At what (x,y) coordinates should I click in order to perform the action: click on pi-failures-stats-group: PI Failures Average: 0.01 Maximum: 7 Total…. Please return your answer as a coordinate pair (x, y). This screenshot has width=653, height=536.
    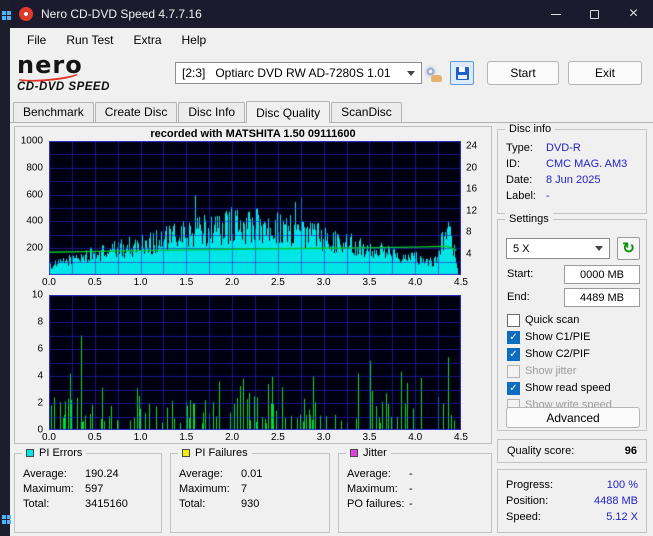
    Looking at the image, I should click on (250, 490).